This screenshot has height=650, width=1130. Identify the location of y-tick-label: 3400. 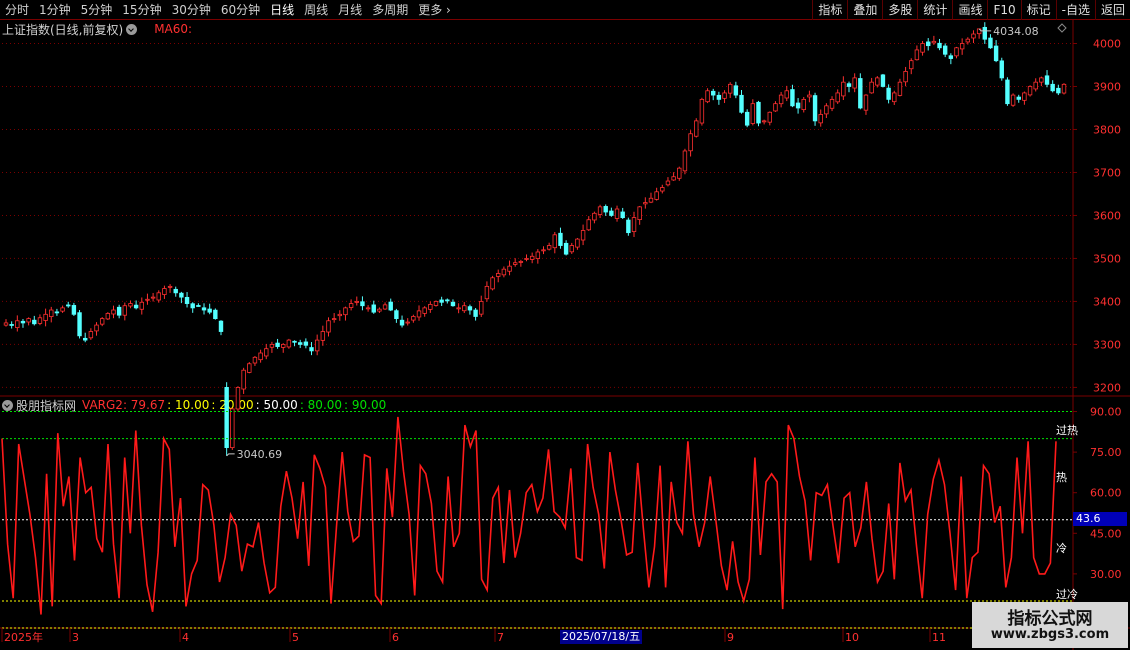
(1107, 301).